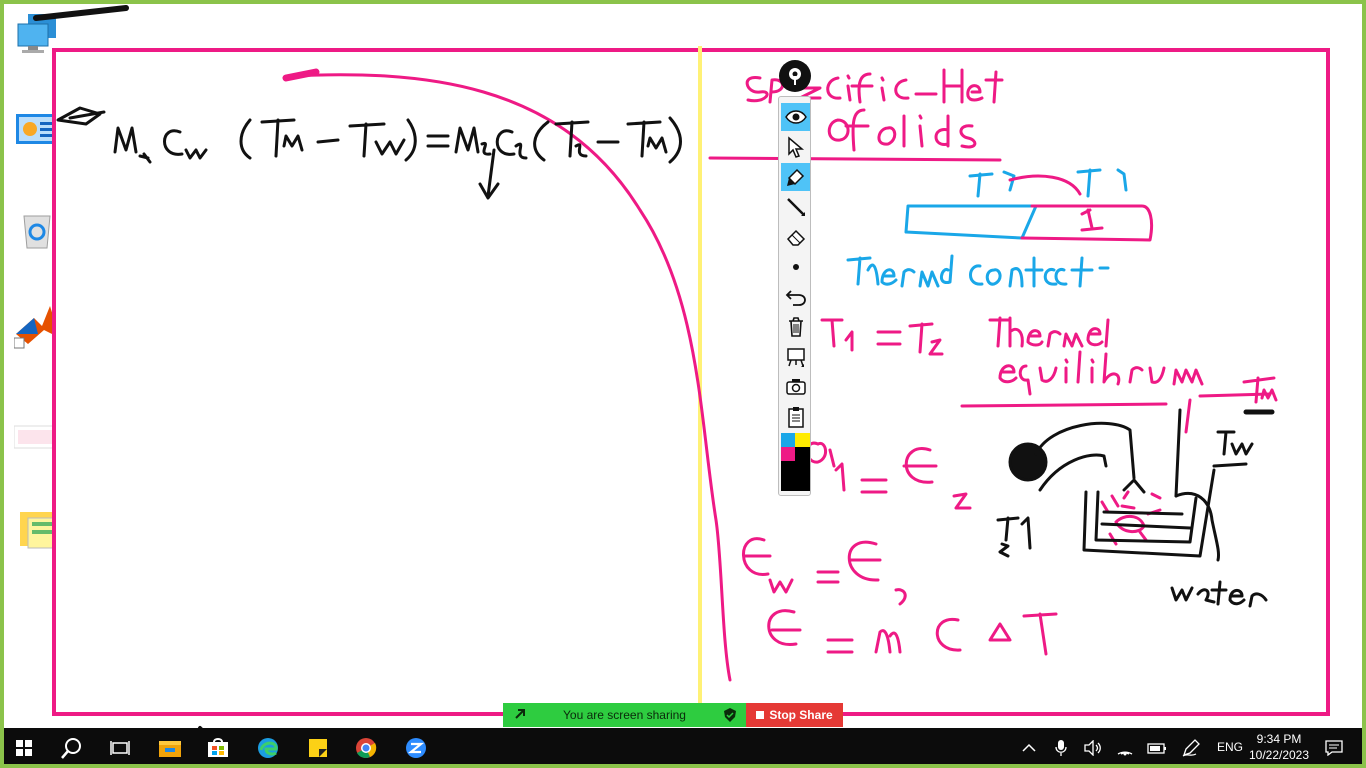 The width and height of the screenshot is (1366, 768). I want to click on taskbar: ENG 9:34 PM 10/22/2023, so click(683, 748).